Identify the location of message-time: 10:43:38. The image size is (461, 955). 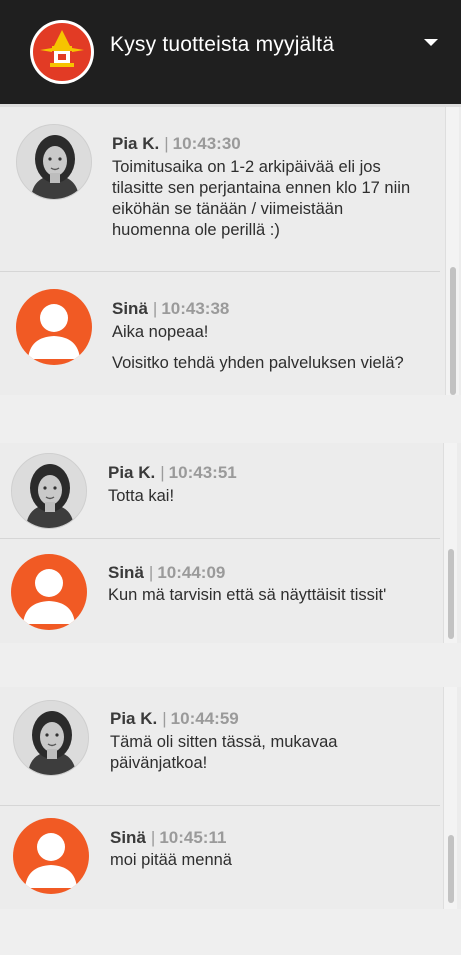
(195, 308).